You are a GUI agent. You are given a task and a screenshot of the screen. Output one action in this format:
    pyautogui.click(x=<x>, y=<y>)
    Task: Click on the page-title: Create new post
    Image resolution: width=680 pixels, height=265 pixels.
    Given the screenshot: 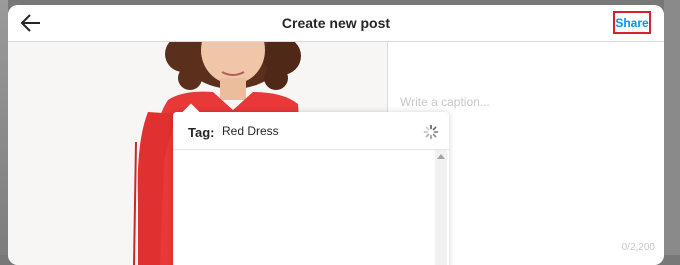 What is the action you would take?
    pyautogui.click(x=336, y=23)
    